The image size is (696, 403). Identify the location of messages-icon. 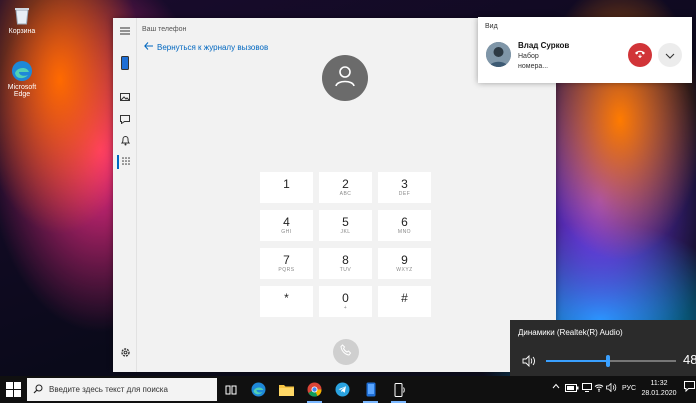
(125, 119).